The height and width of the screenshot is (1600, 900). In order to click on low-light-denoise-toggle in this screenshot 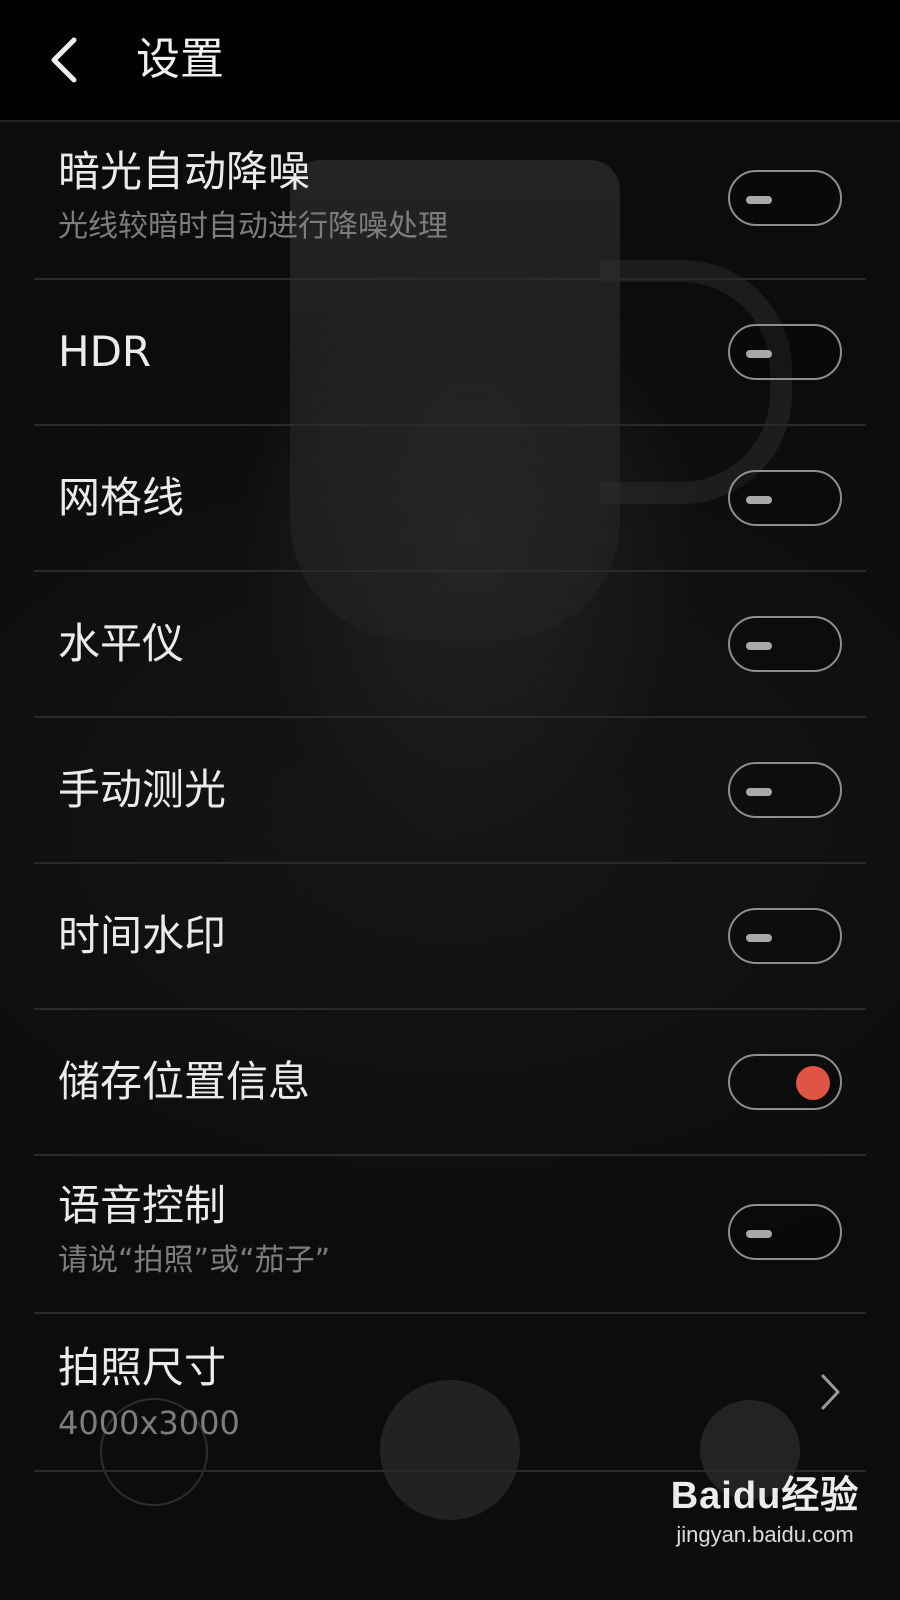, I will do `click(785, 198)`.